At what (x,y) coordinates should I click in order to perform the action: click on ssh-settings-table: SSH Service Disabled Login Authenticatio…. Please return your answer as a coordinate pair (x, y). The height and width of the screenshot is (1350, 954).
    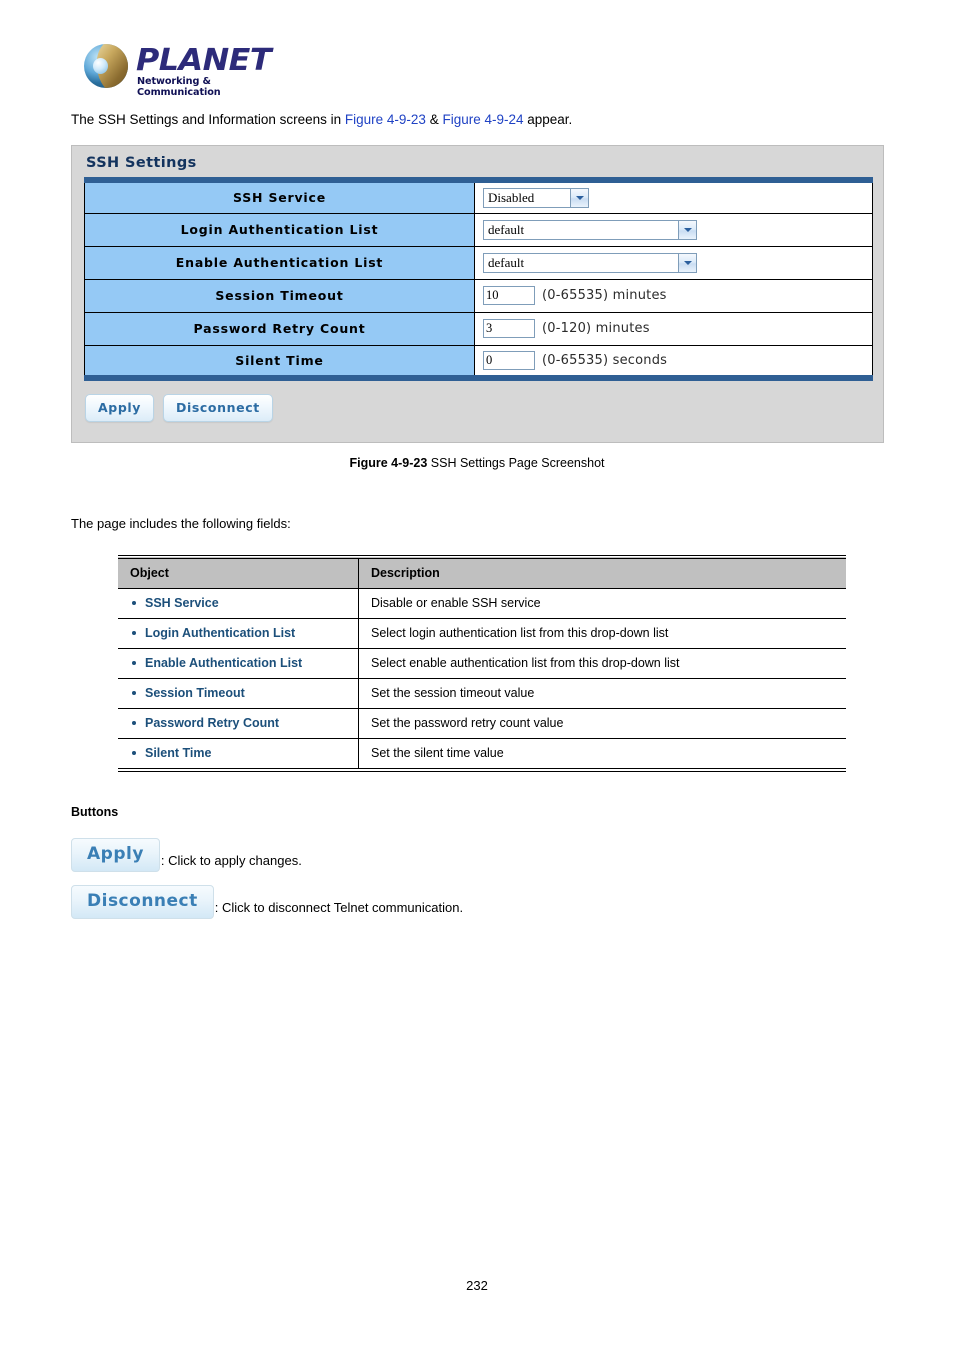
    Looking at the image, I should click on (478, 279).